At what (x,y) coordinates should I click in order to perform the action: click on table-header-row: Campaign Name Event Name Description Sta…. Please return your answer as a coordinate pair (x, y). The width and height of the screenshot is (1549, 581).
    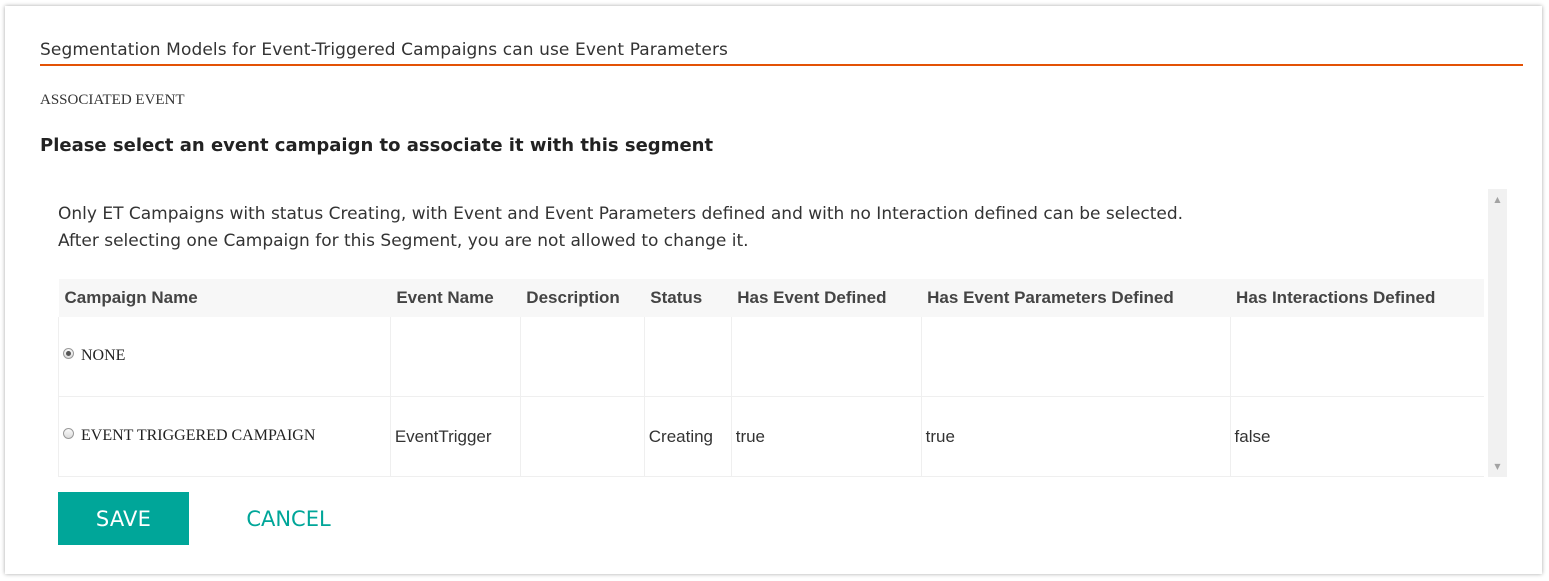
    Looking at the image, I should click on (771, 298).